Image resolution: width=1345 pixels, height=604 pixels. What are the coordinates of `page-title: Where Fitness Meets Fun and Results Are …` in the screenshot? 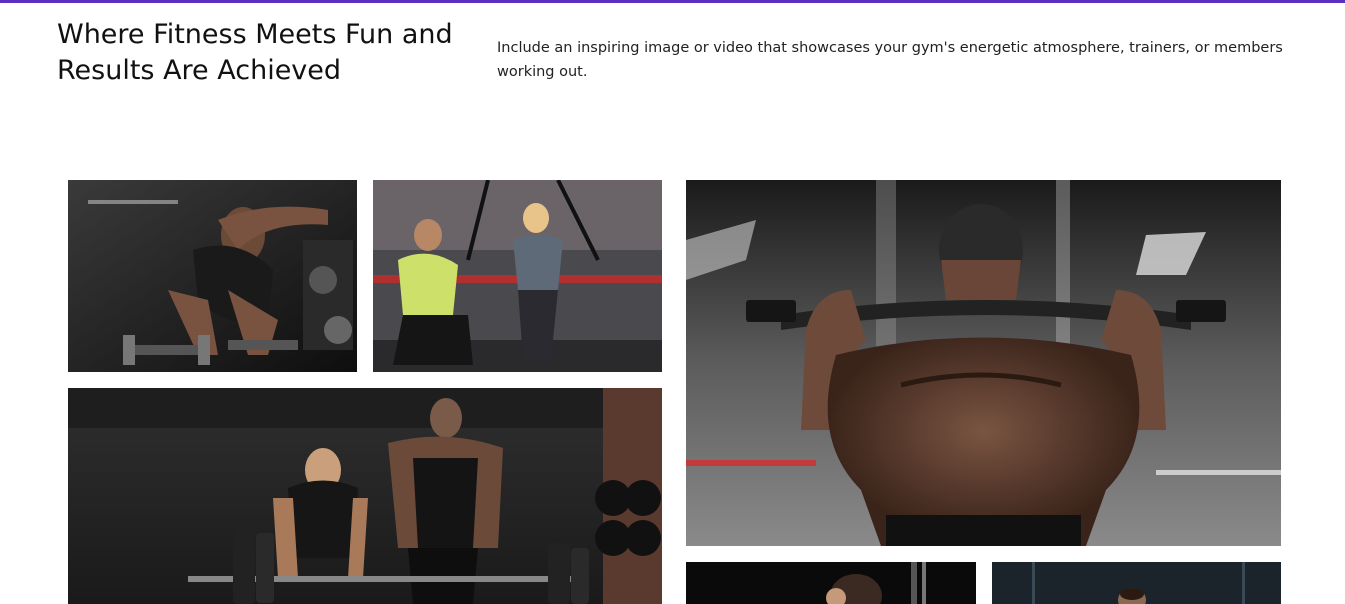 It's located at (255, 52).